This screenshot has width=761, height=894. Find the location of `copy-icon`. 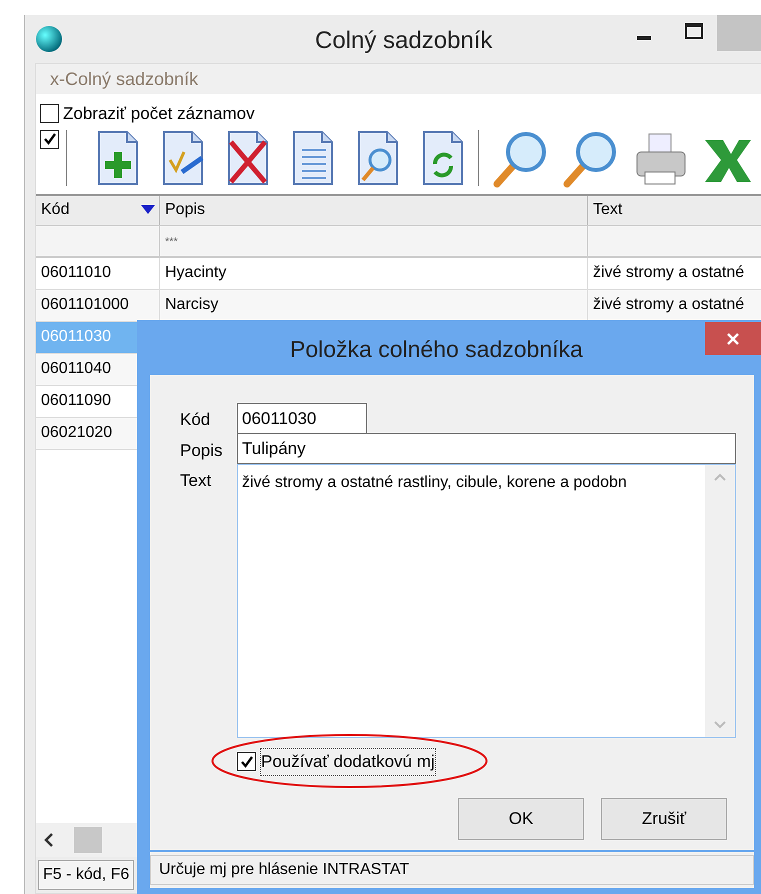

copy-icon is located at coordinates (313, 158).